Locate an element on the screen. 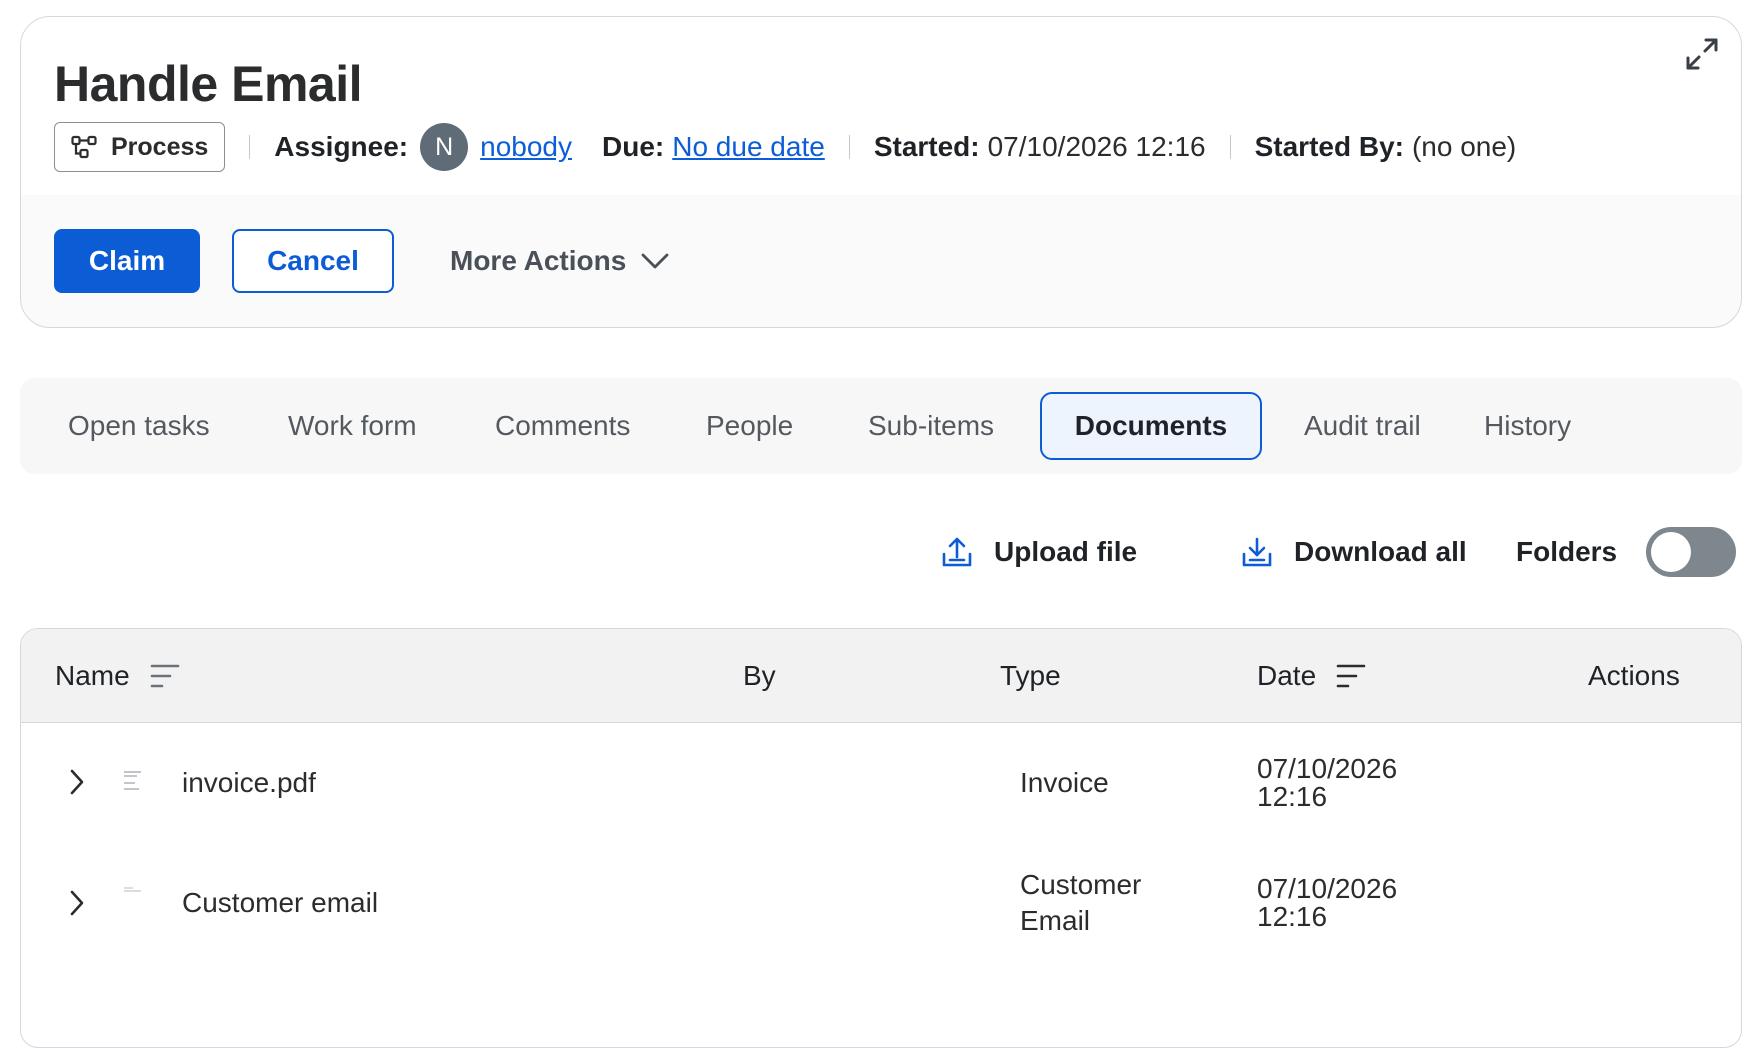 This screenshot has height=1048, width=1760. toggle-knob is located at coordinates (1671, 552).